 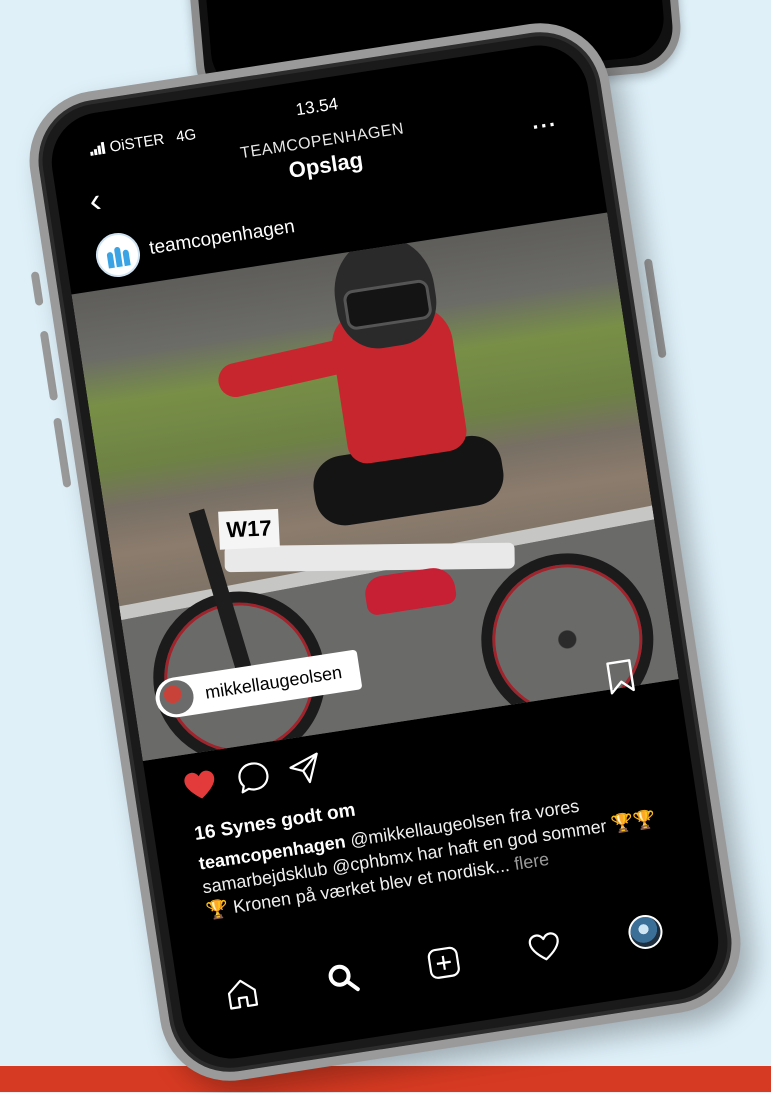 What do you see at coordinates (343, 978) in the screenshot?
I see `search-icon` at bounding box center [343, 978].